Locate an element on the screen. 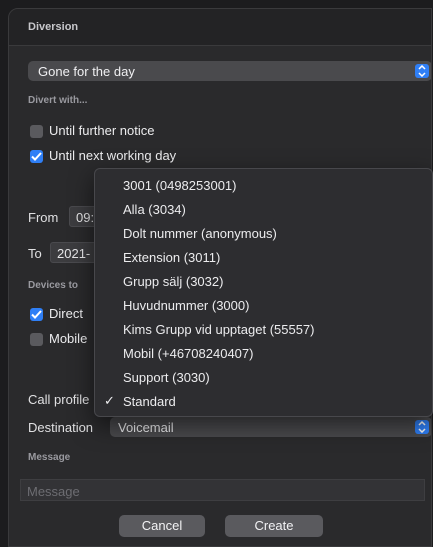 The image size is (433, 547). destination-label: Destination is located at coordinates (61, 427).